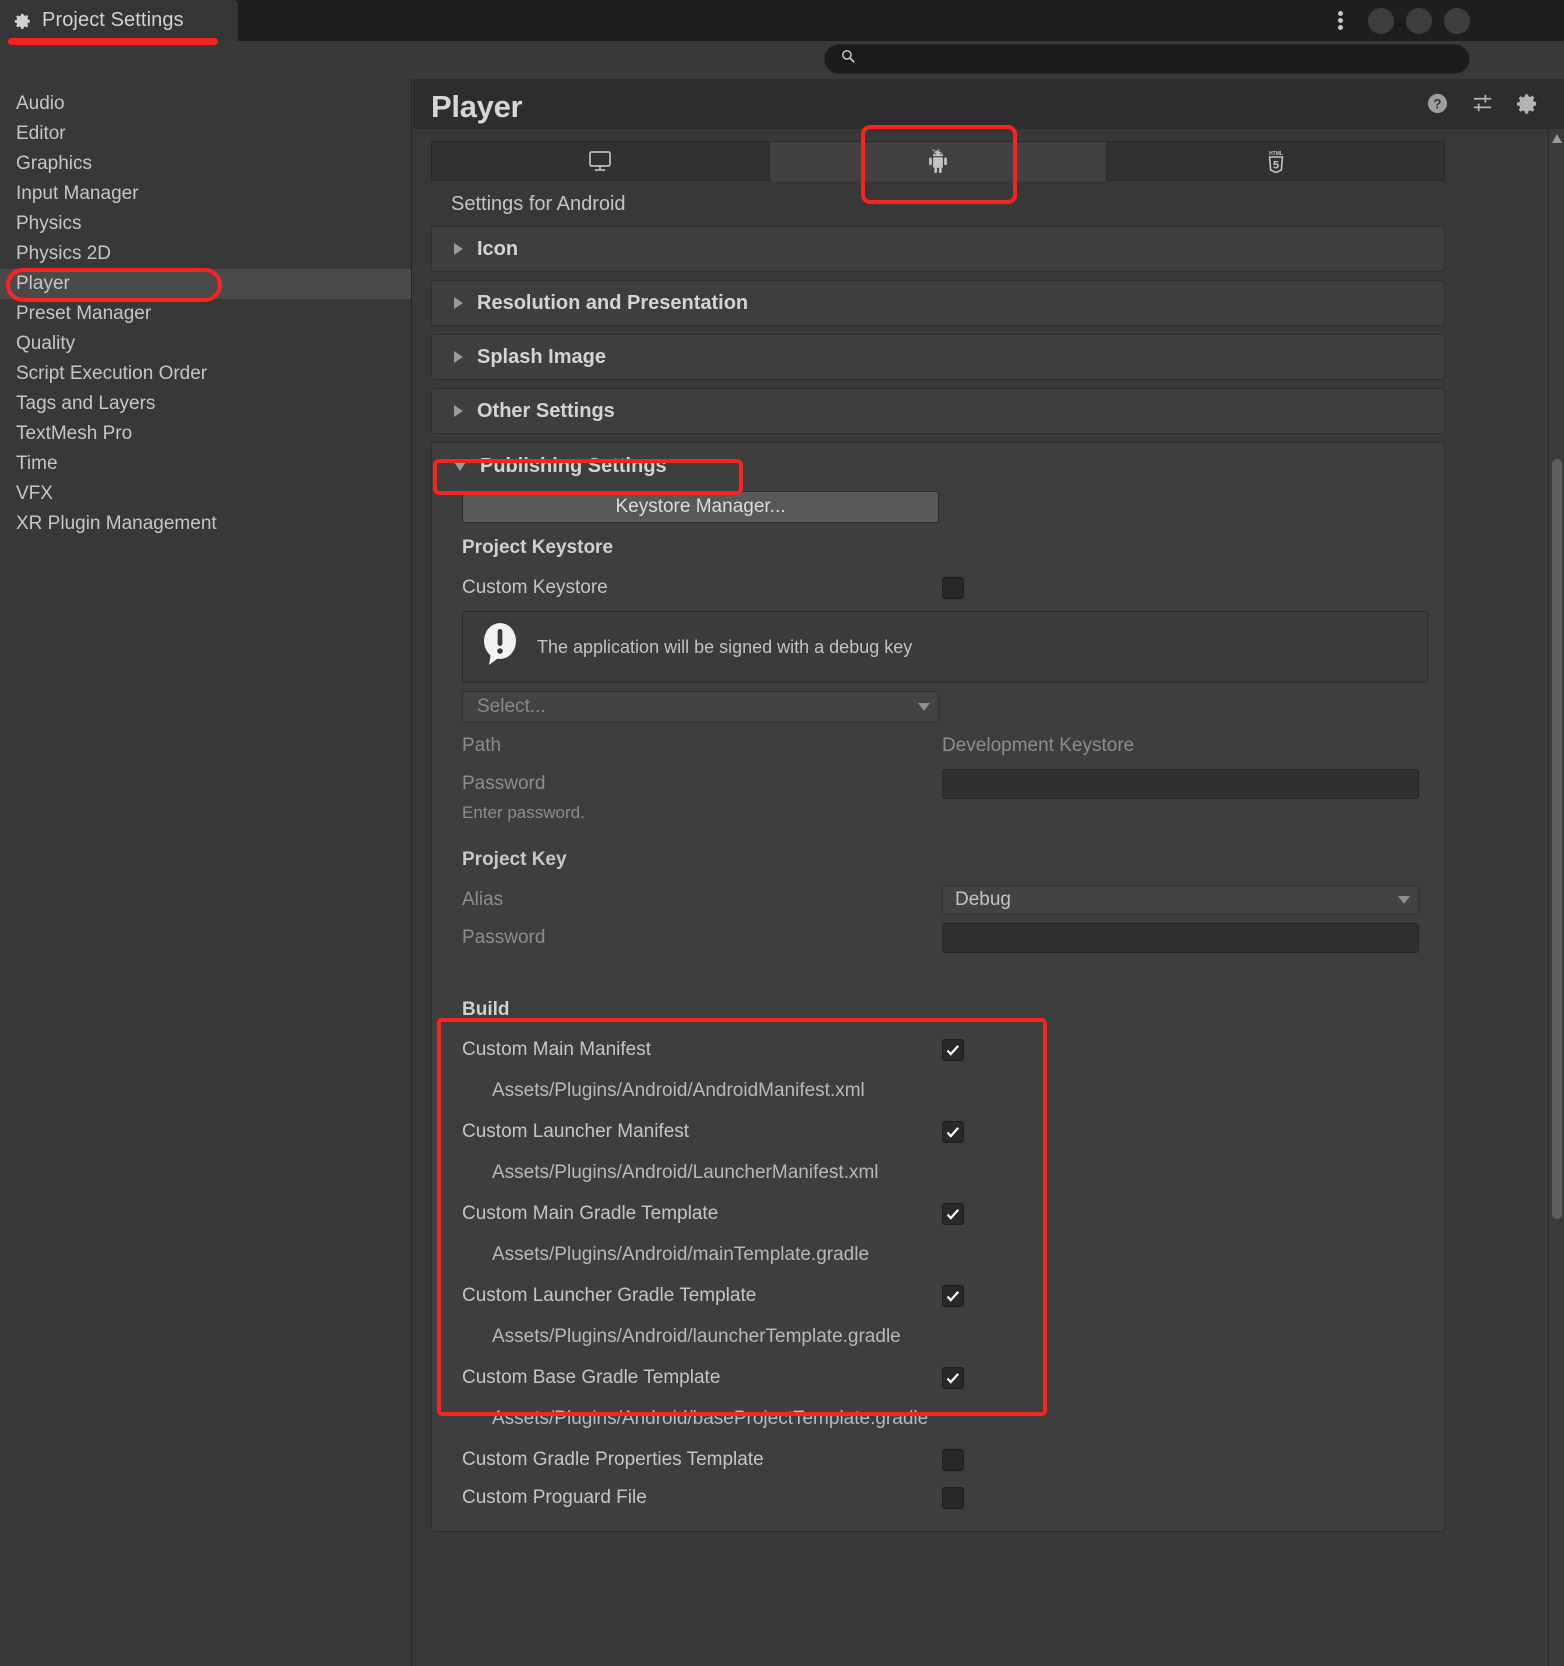  Describe the element at coordinates (205, 284) in the screenshot. I see `sidebar-item-player: Player` at that location.